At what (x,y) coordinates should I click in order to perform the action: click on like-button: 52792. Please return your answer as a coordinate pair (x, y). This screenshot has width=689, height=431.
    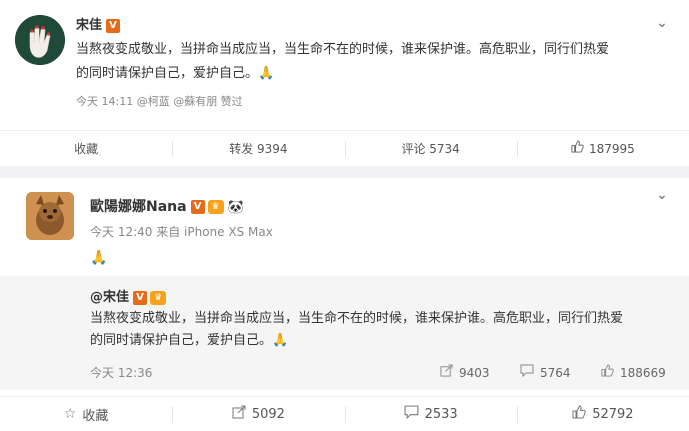
    Looking at the image, I should click on (602, 414).